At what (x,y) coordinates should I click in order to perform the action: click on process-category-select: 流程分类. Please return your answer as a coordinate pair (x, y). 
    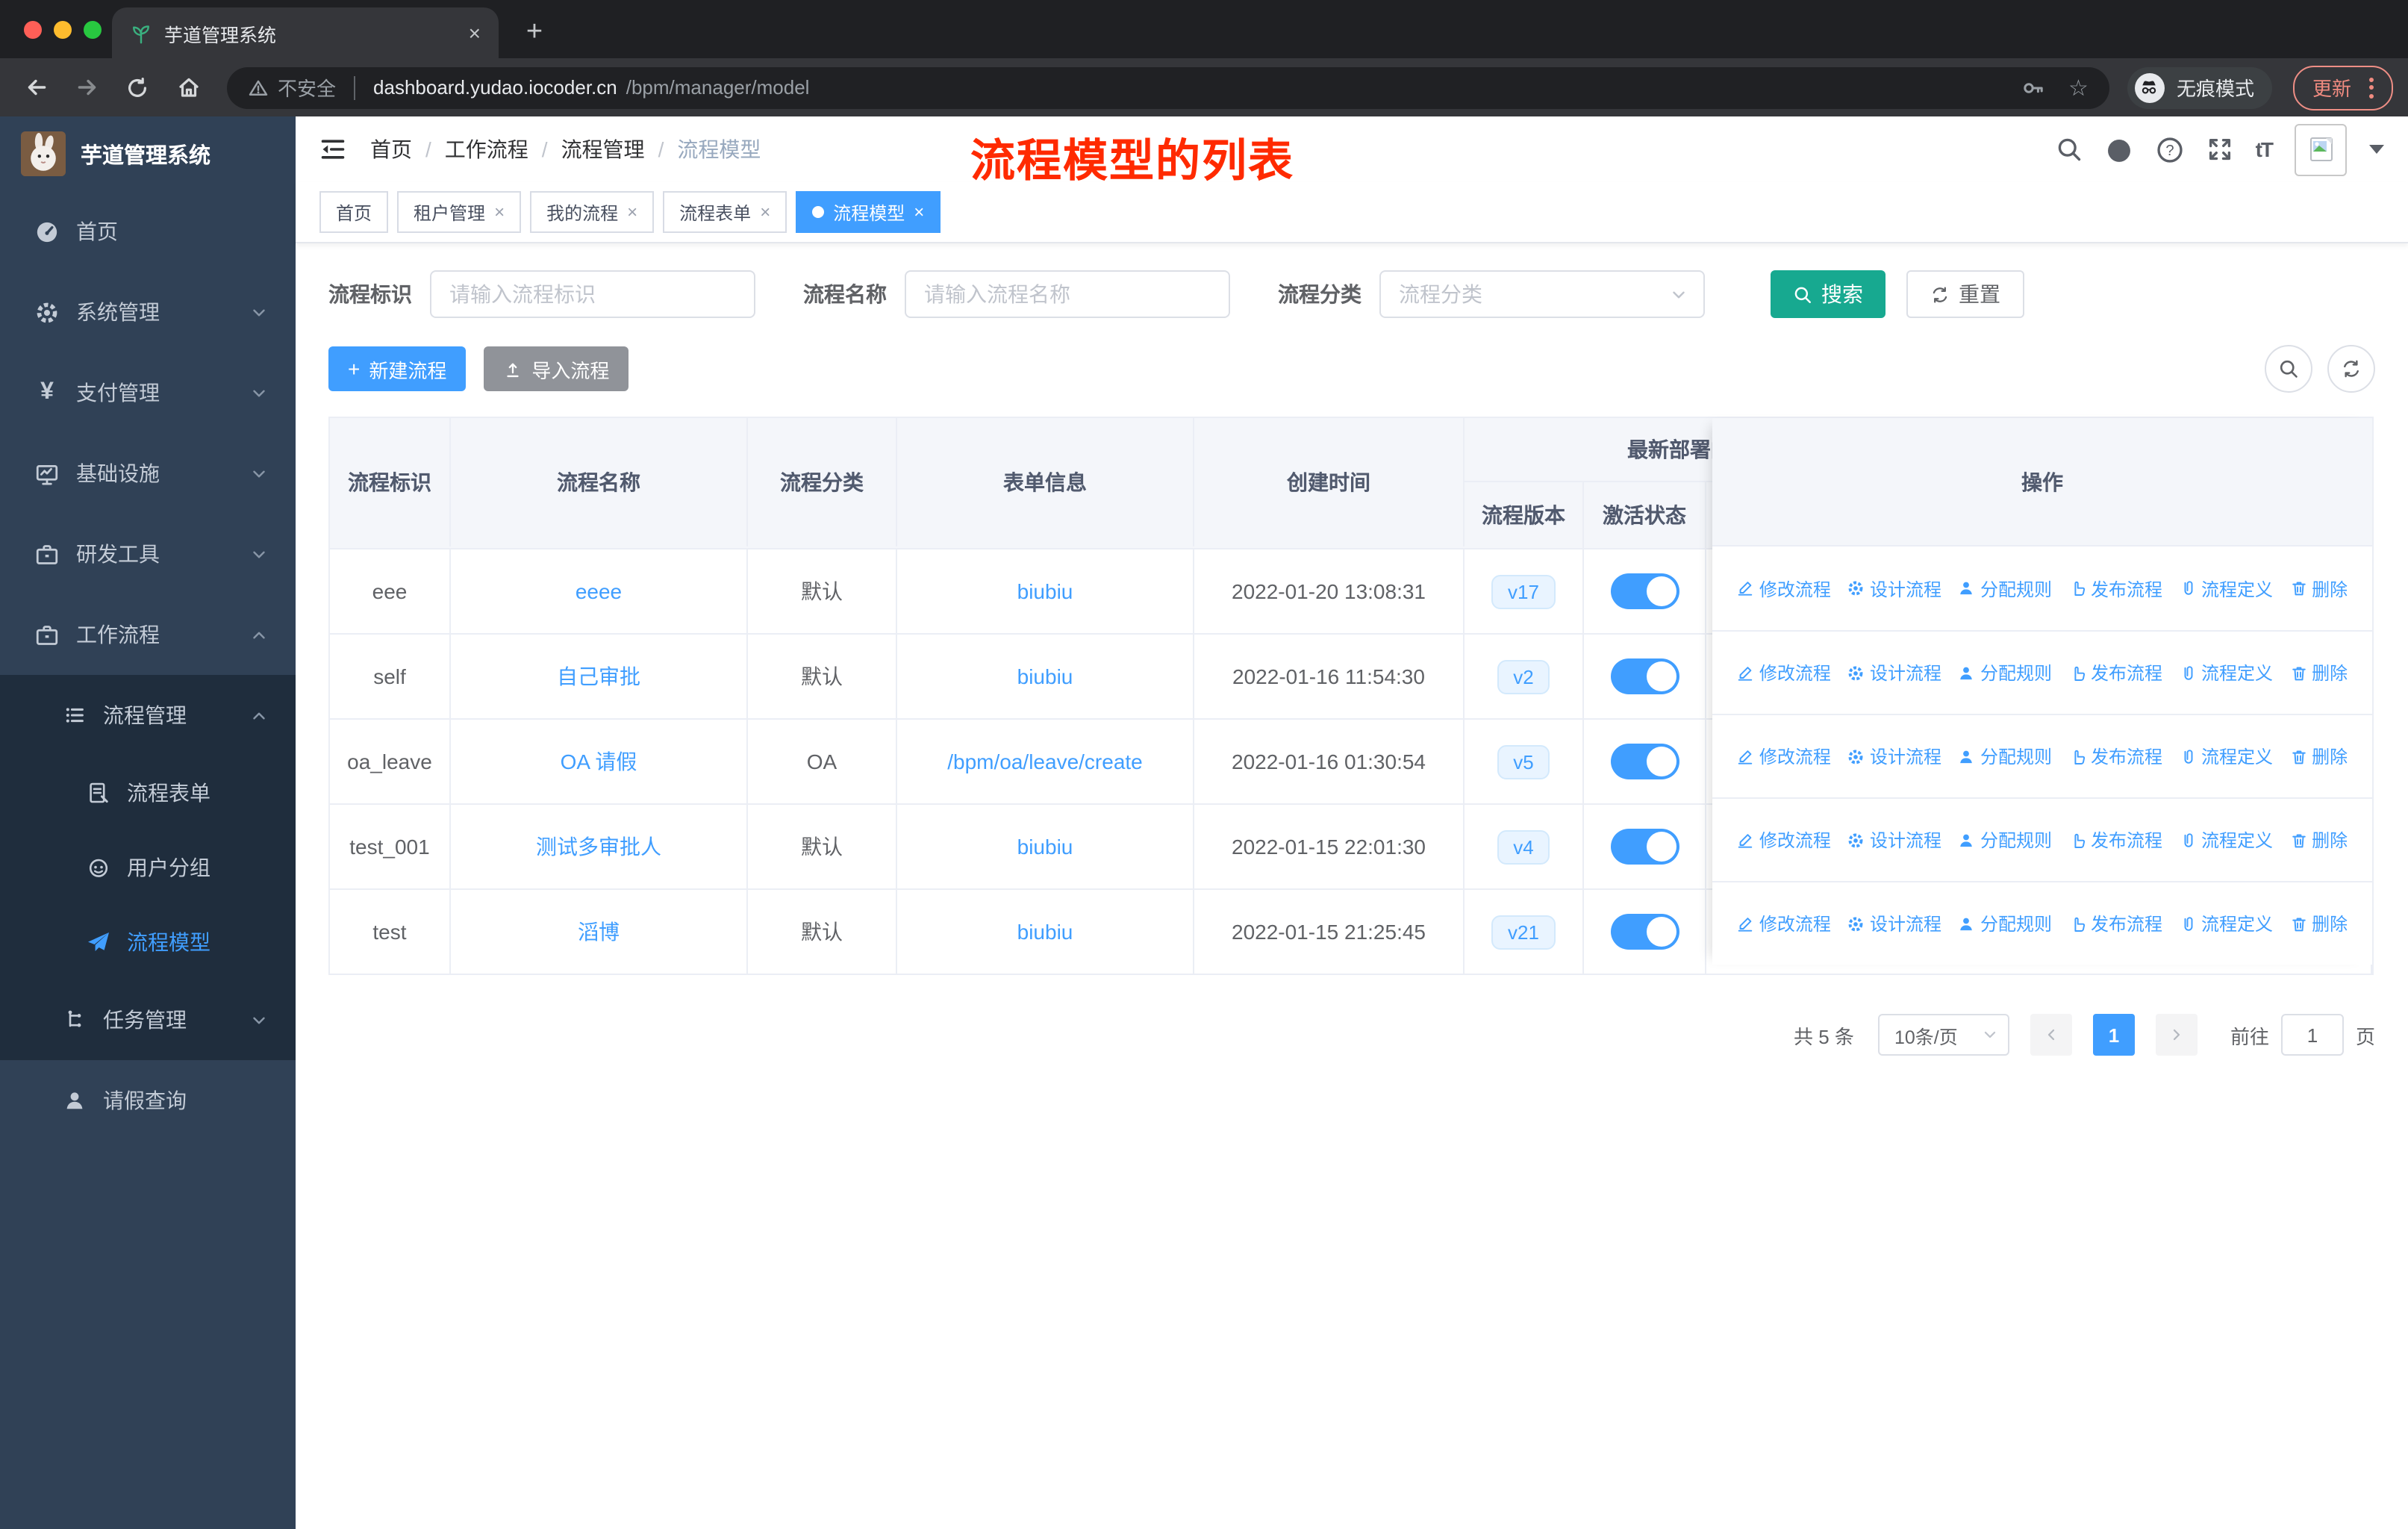
    Looking at the image, I should click on (1542, 294).